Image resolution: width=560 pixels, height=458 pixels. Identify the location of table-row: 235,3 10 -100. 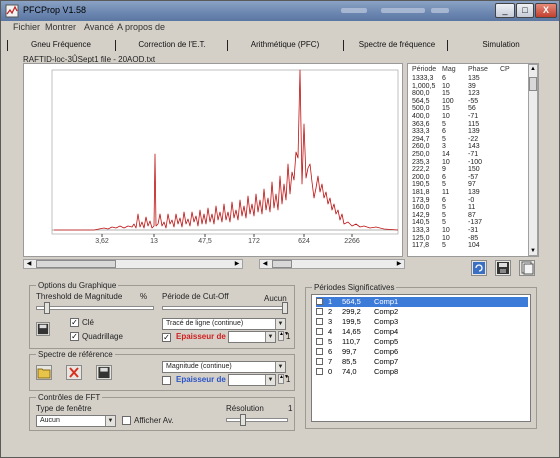
(467, 163).